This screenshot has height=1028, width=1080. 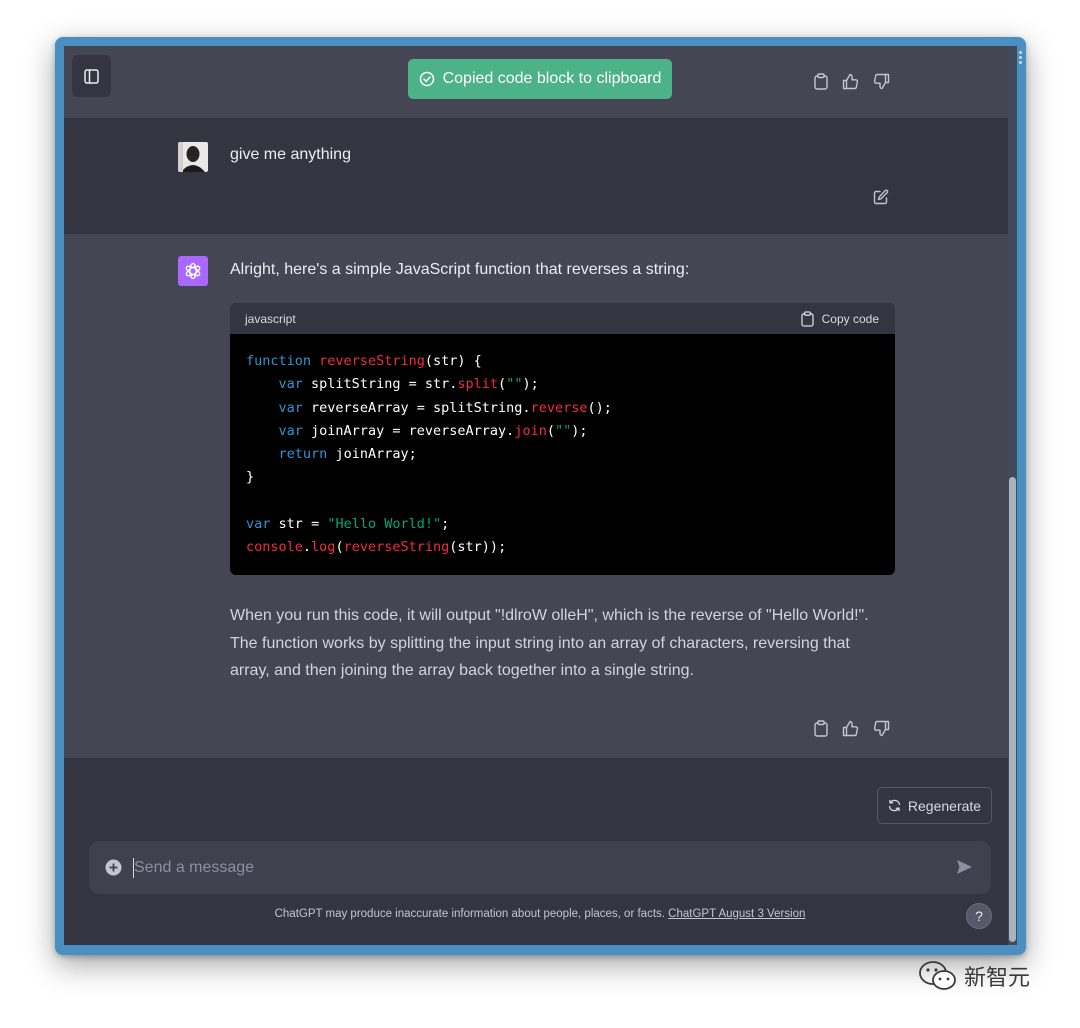 What do you see at coordinates (193, 157) in the screenshot?
I see `user-avatar` at bounding box center [193, 157].